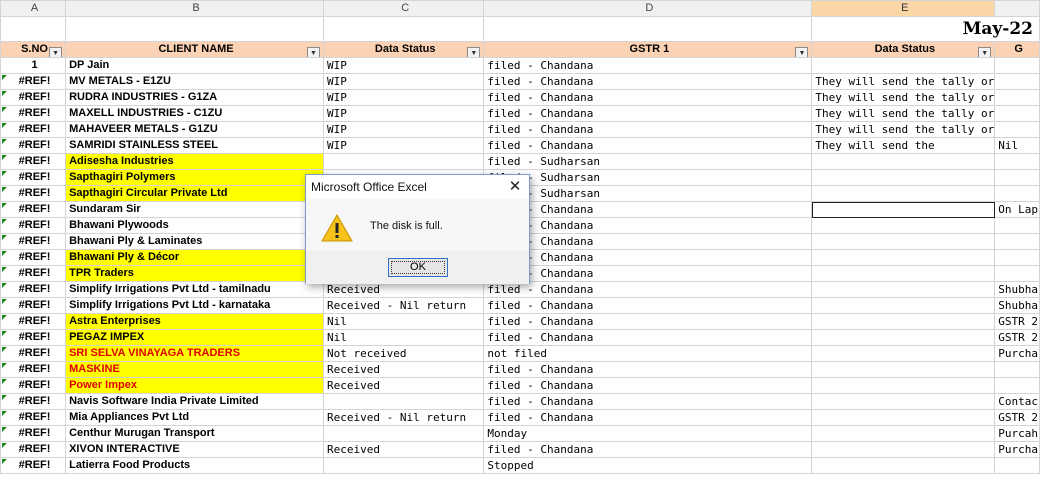 The height and width of the screenshot is (492, 1040). What do you see at coordinates (1017, 8) in the screenshot?
I see `column-header-f` at bounding box center [1017, 8].